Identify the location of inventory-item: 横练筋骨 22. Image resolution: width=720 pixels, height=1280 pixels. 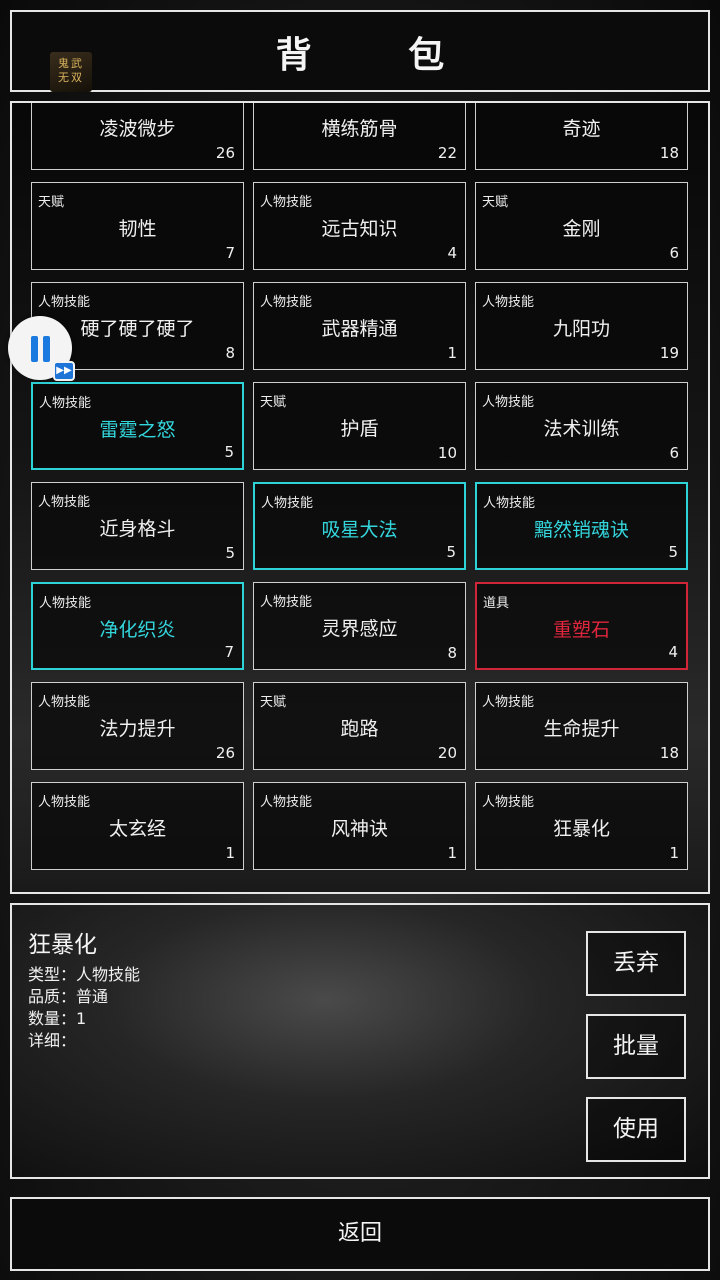
(359, 136).